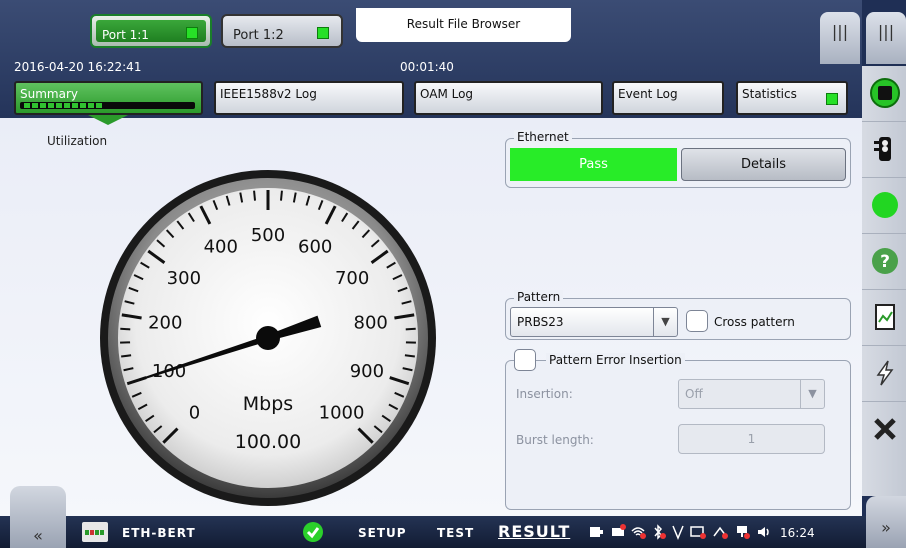  I want to click on lan-icon, so click(743, 532).